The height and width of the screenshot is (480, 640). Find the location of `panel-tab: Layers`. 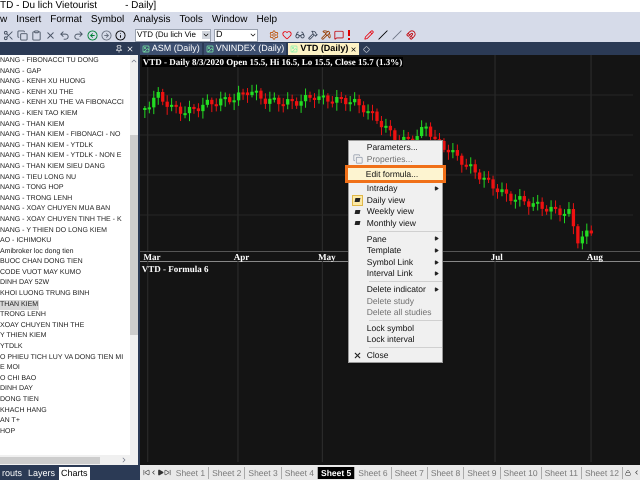

panel-tab: Layers is located at coordinates (42, 473).